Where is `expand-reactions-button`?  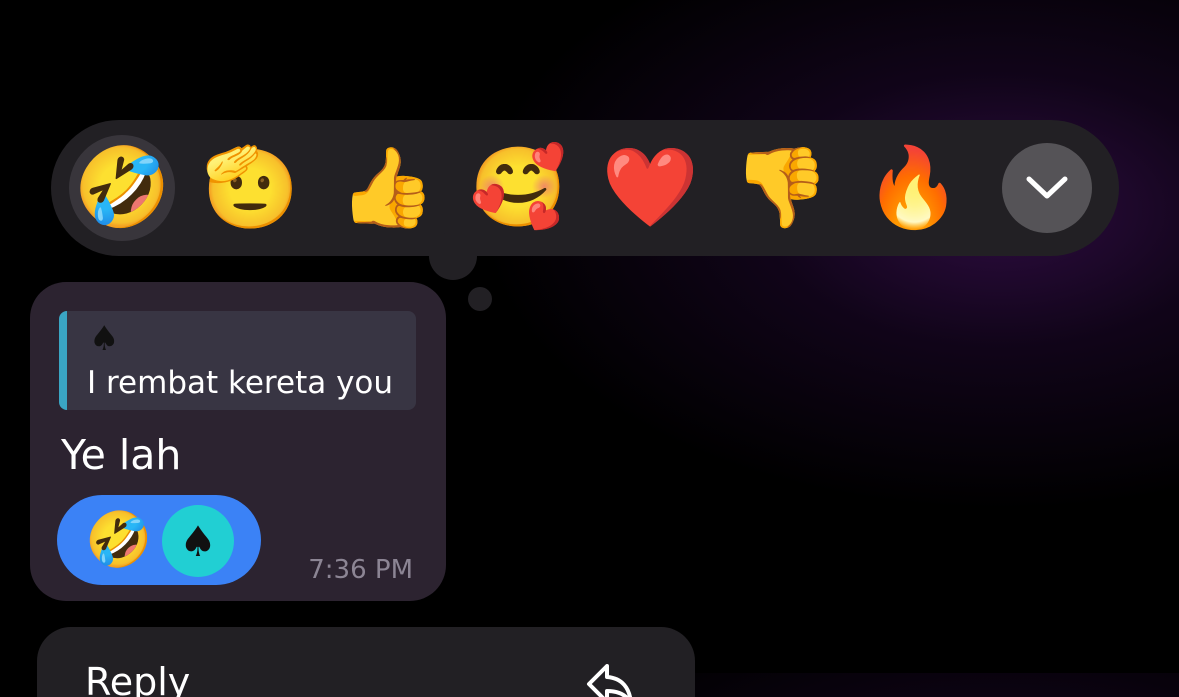
expand-reactions-button is located at coordinates (1047, 188).